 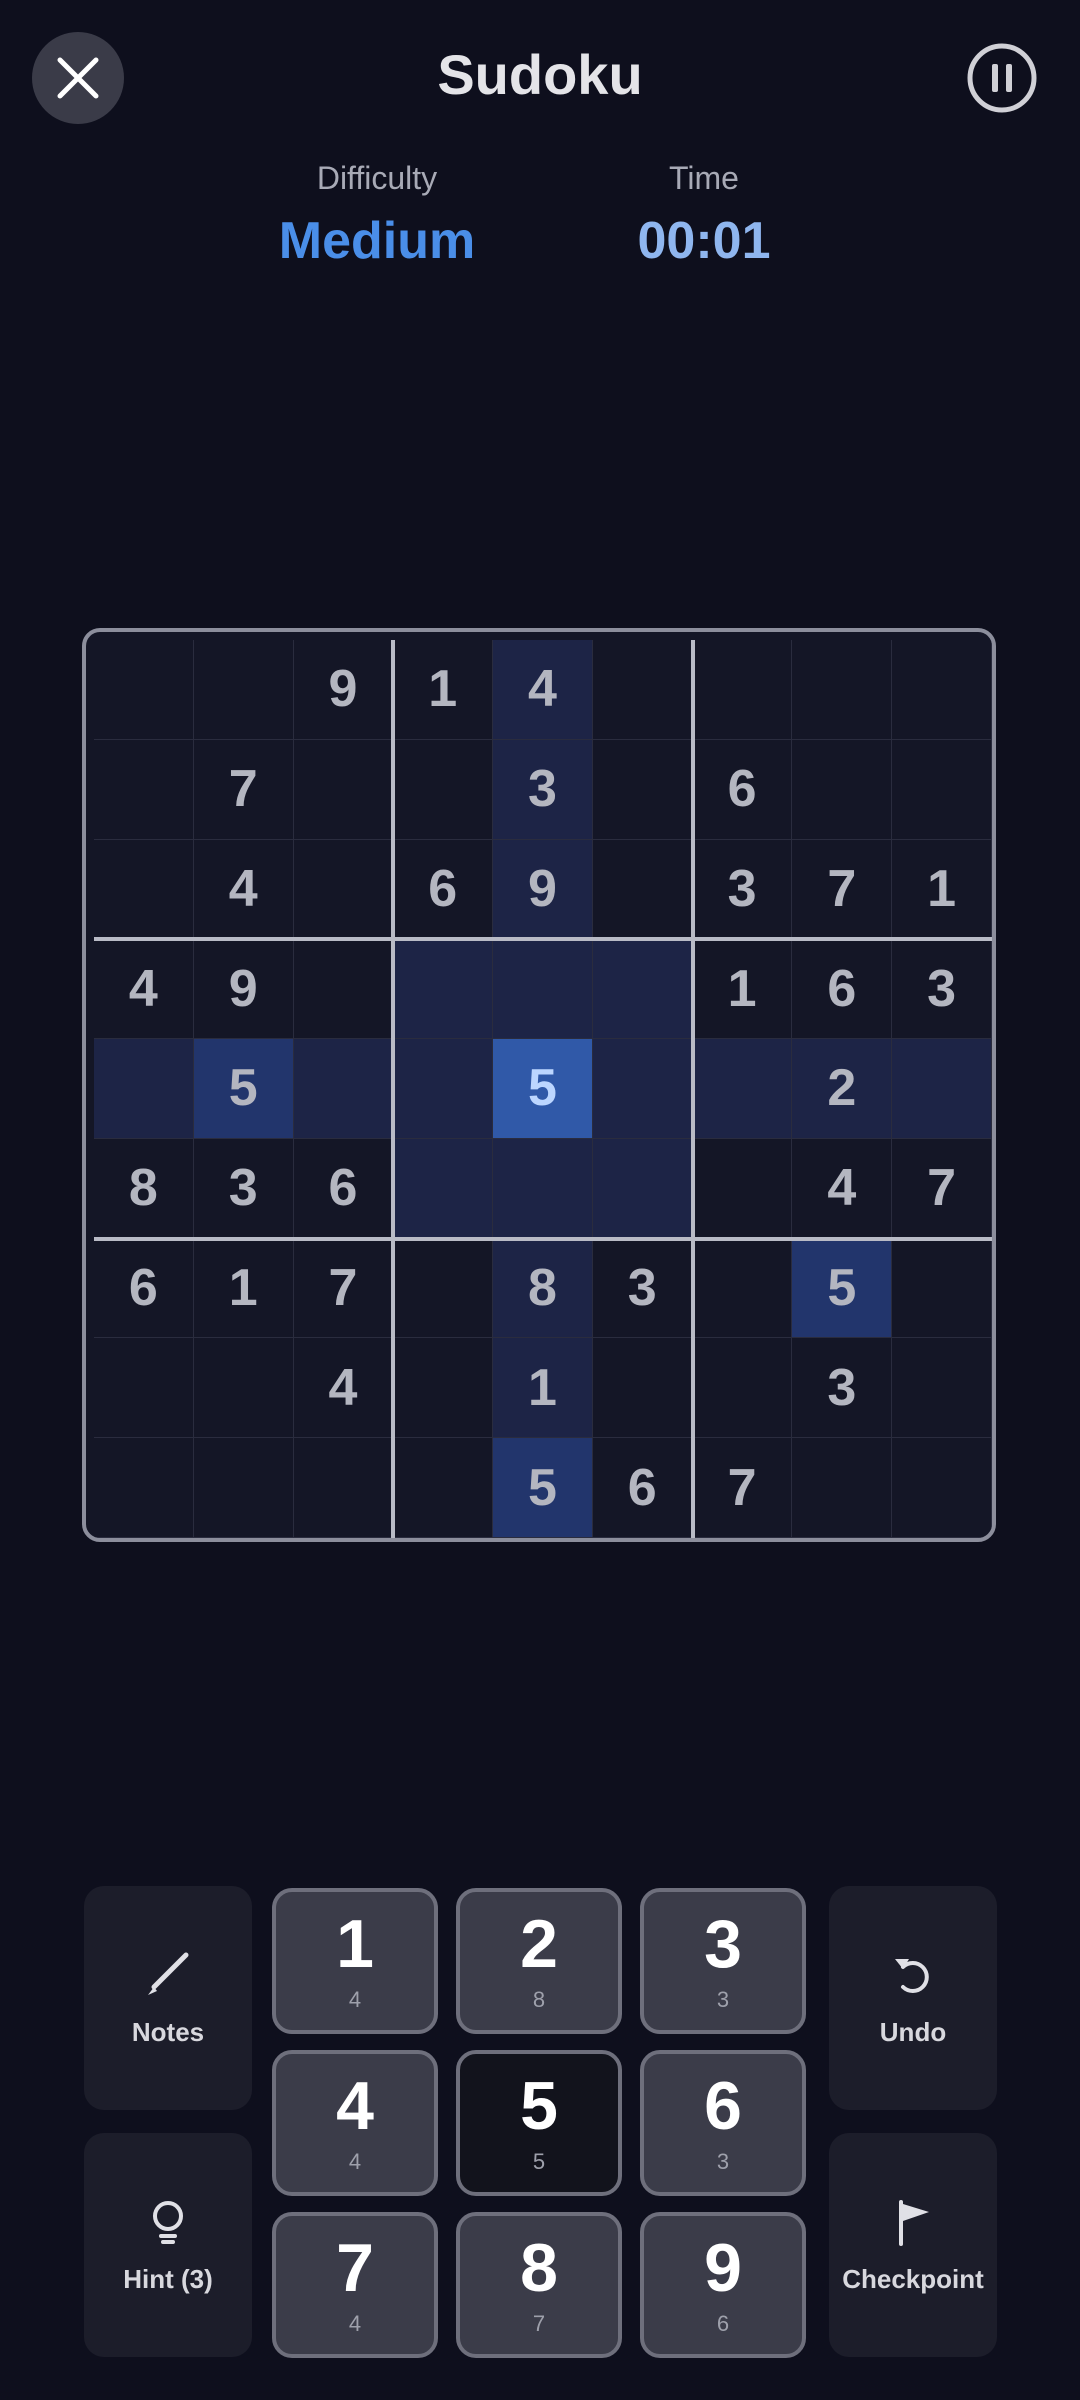 What do you see at coordinates (842, 1089) in the screenshot?
I see `sudoku-cell: 2` at bounding box center [842, 1089].